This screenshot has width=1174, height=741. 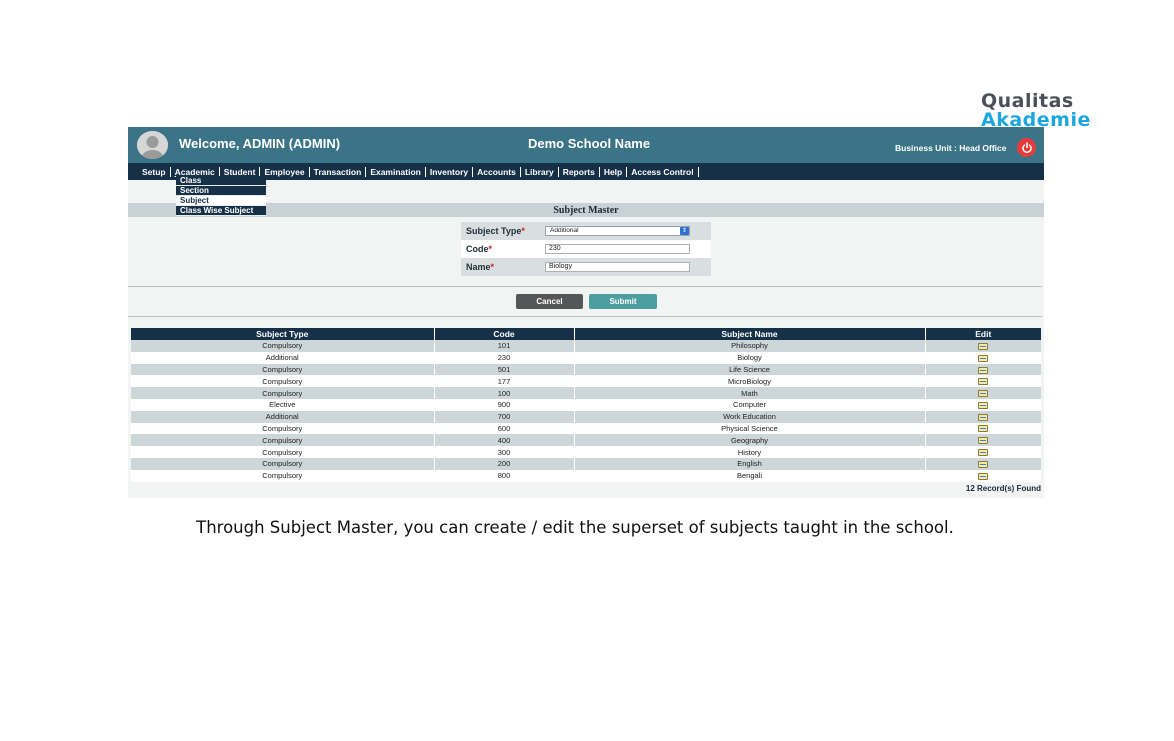 I want to click on table-row: Additional 230 Biology, so click(x=586, y=357).